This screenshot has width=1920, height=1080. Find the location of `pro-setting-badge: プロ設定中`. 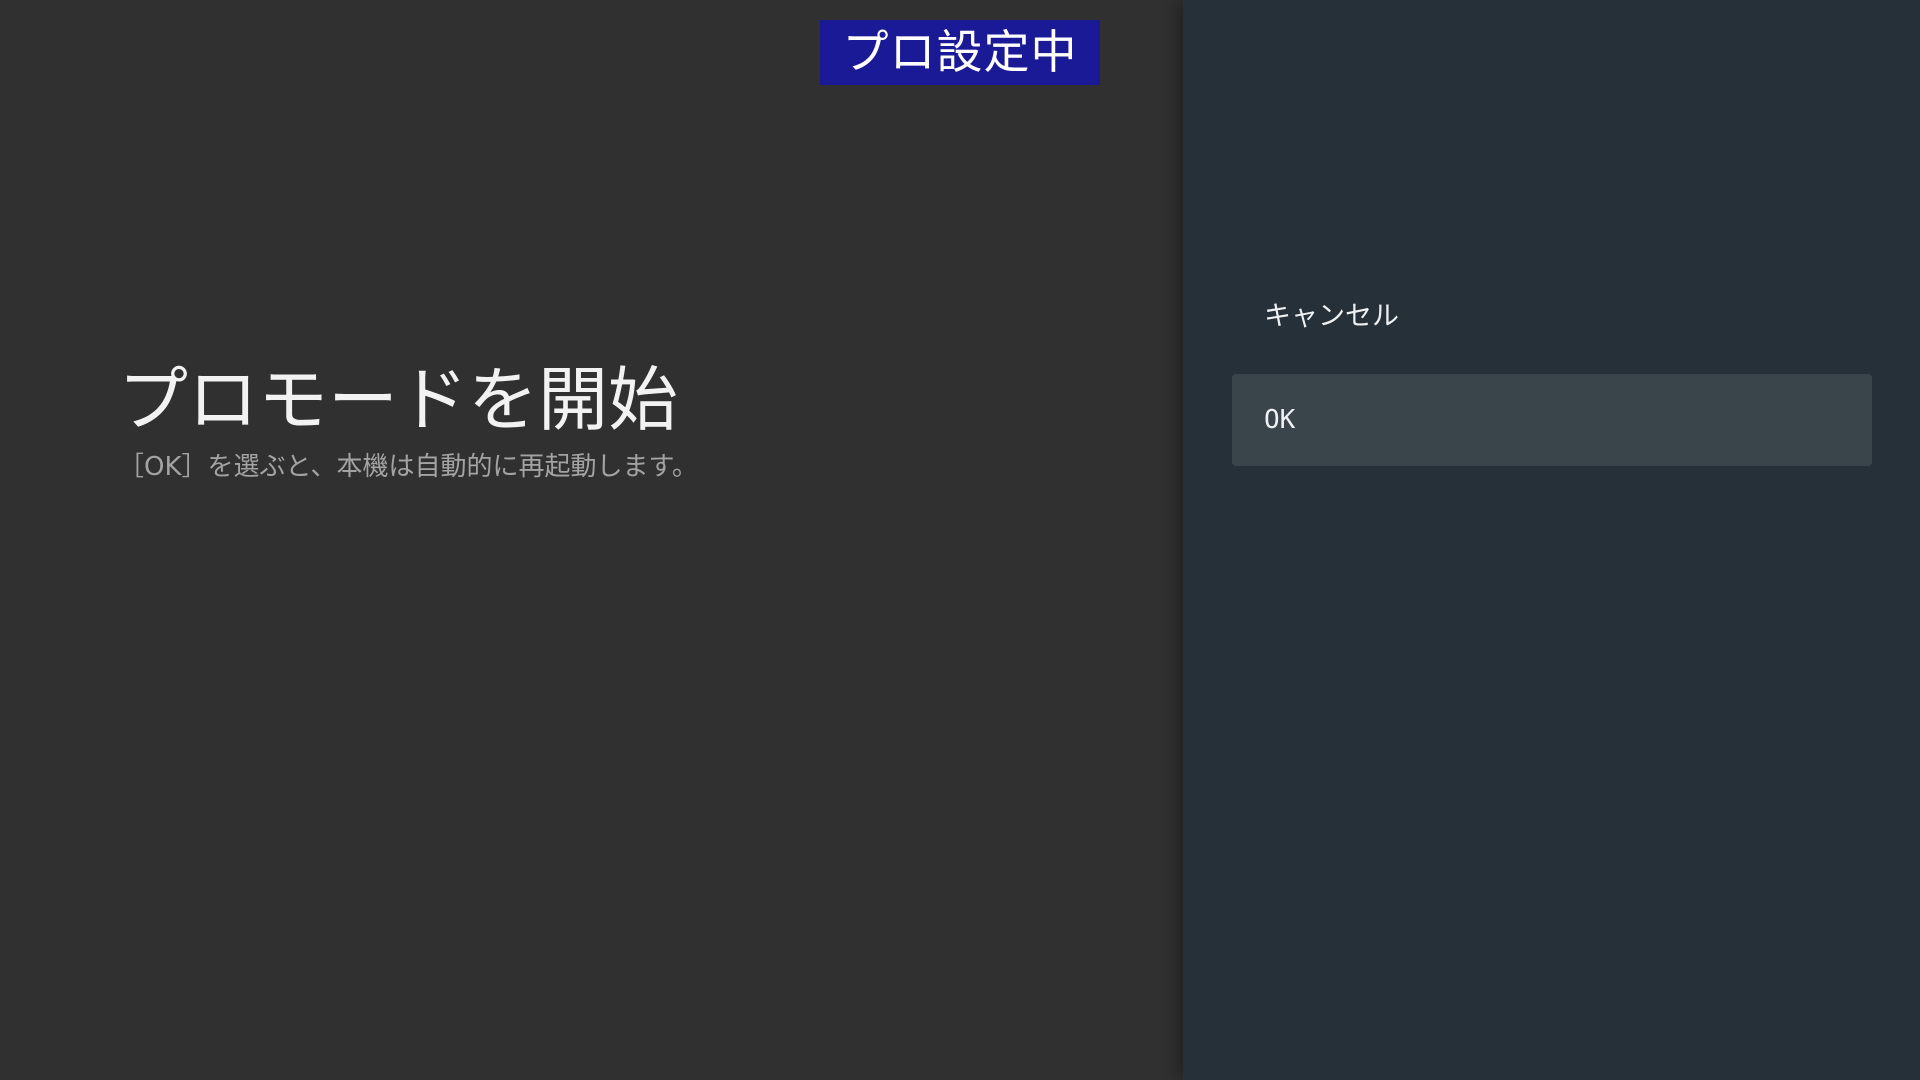

pro-setting-badge: プロ設定中 is located at coordinates (960, 52).